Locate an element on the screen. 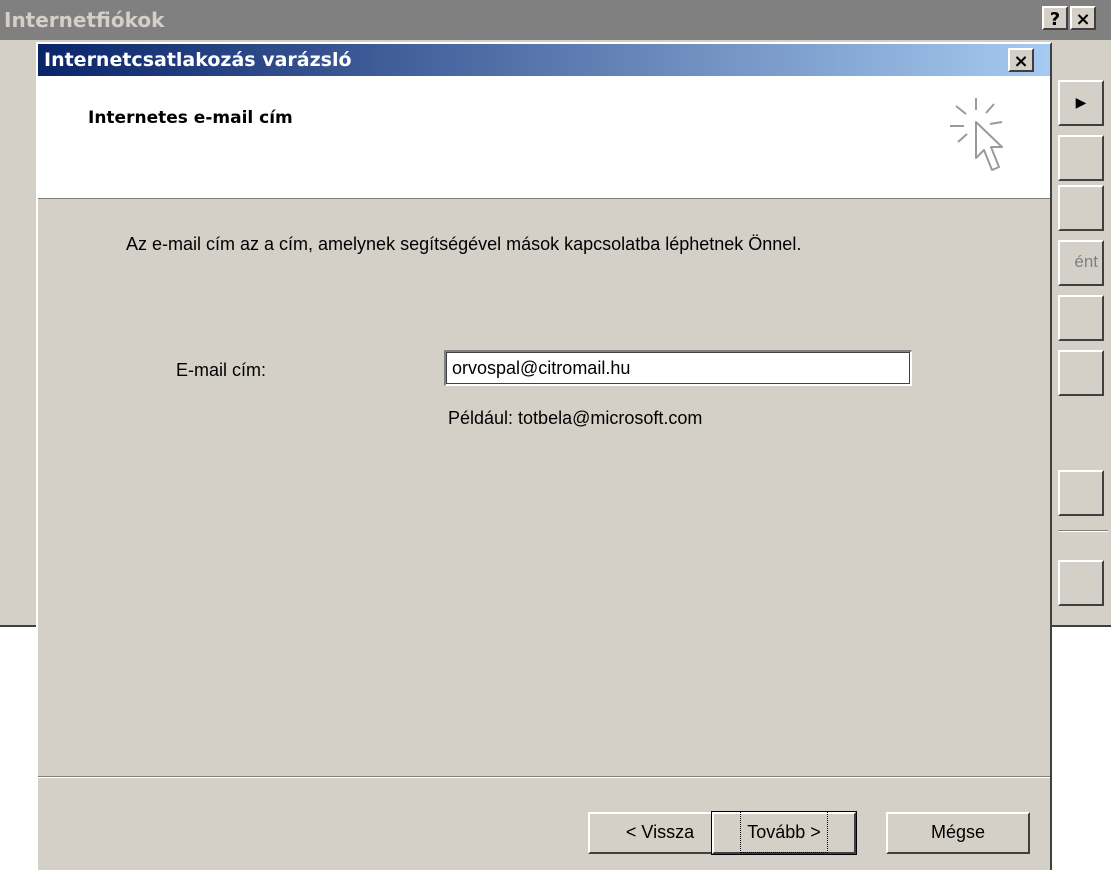 This screenshot has width=1111, height=870. wizard-titlebar: Internetcsatlakozás varázsló × is located at coordinates (544, 60).